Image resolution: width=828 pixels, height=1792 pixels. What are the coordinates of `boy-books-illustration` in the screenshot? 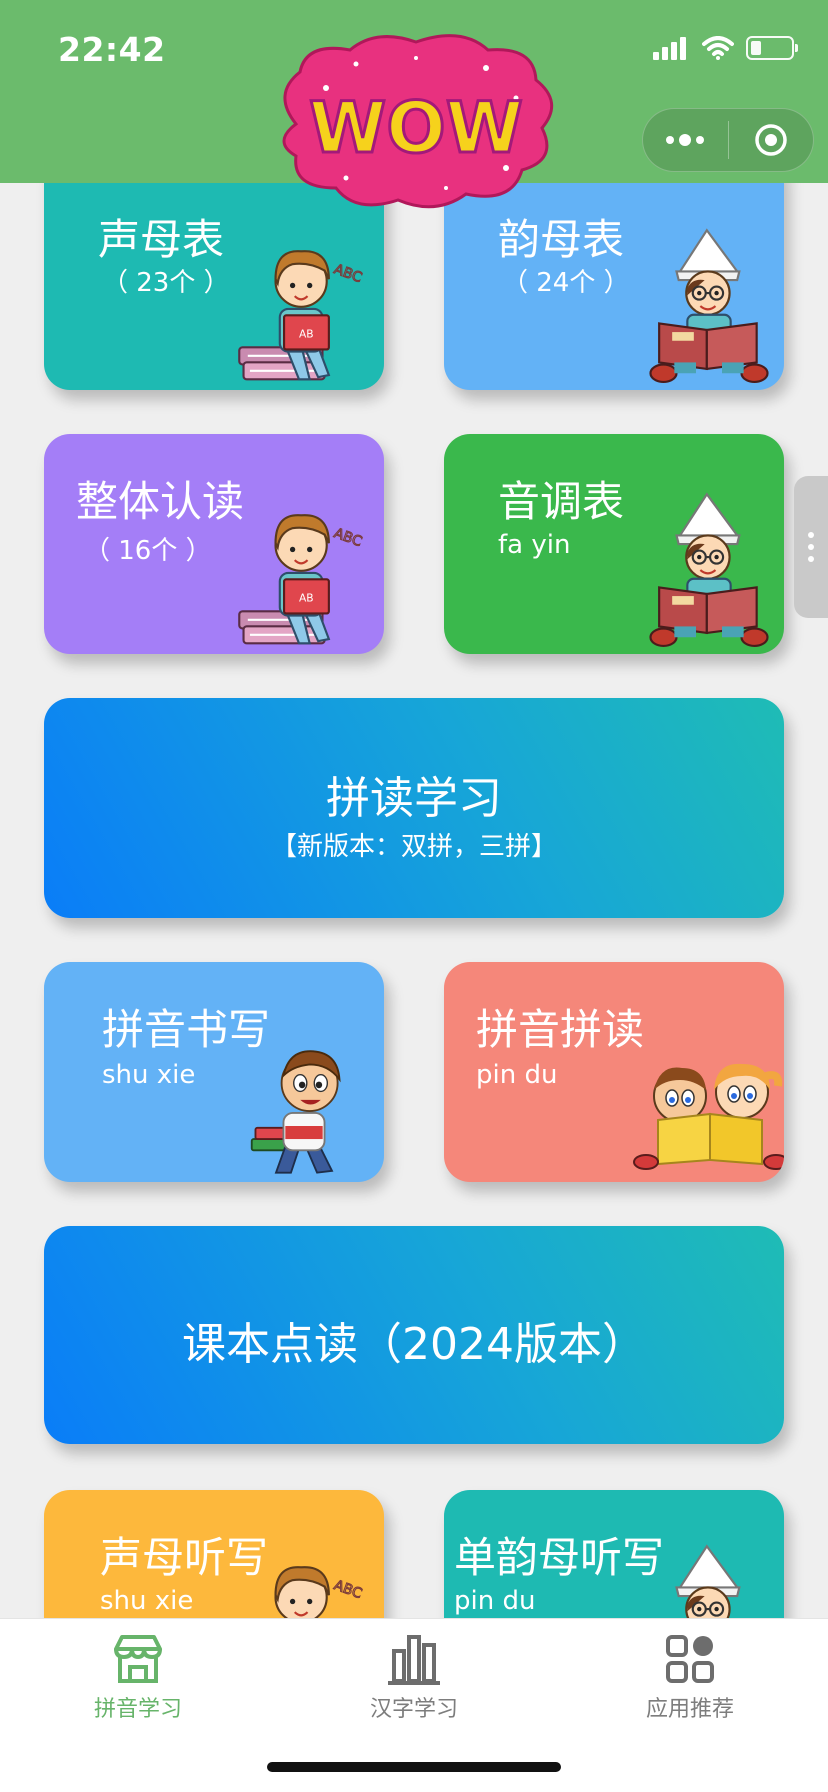 It's located at (304, 1112).